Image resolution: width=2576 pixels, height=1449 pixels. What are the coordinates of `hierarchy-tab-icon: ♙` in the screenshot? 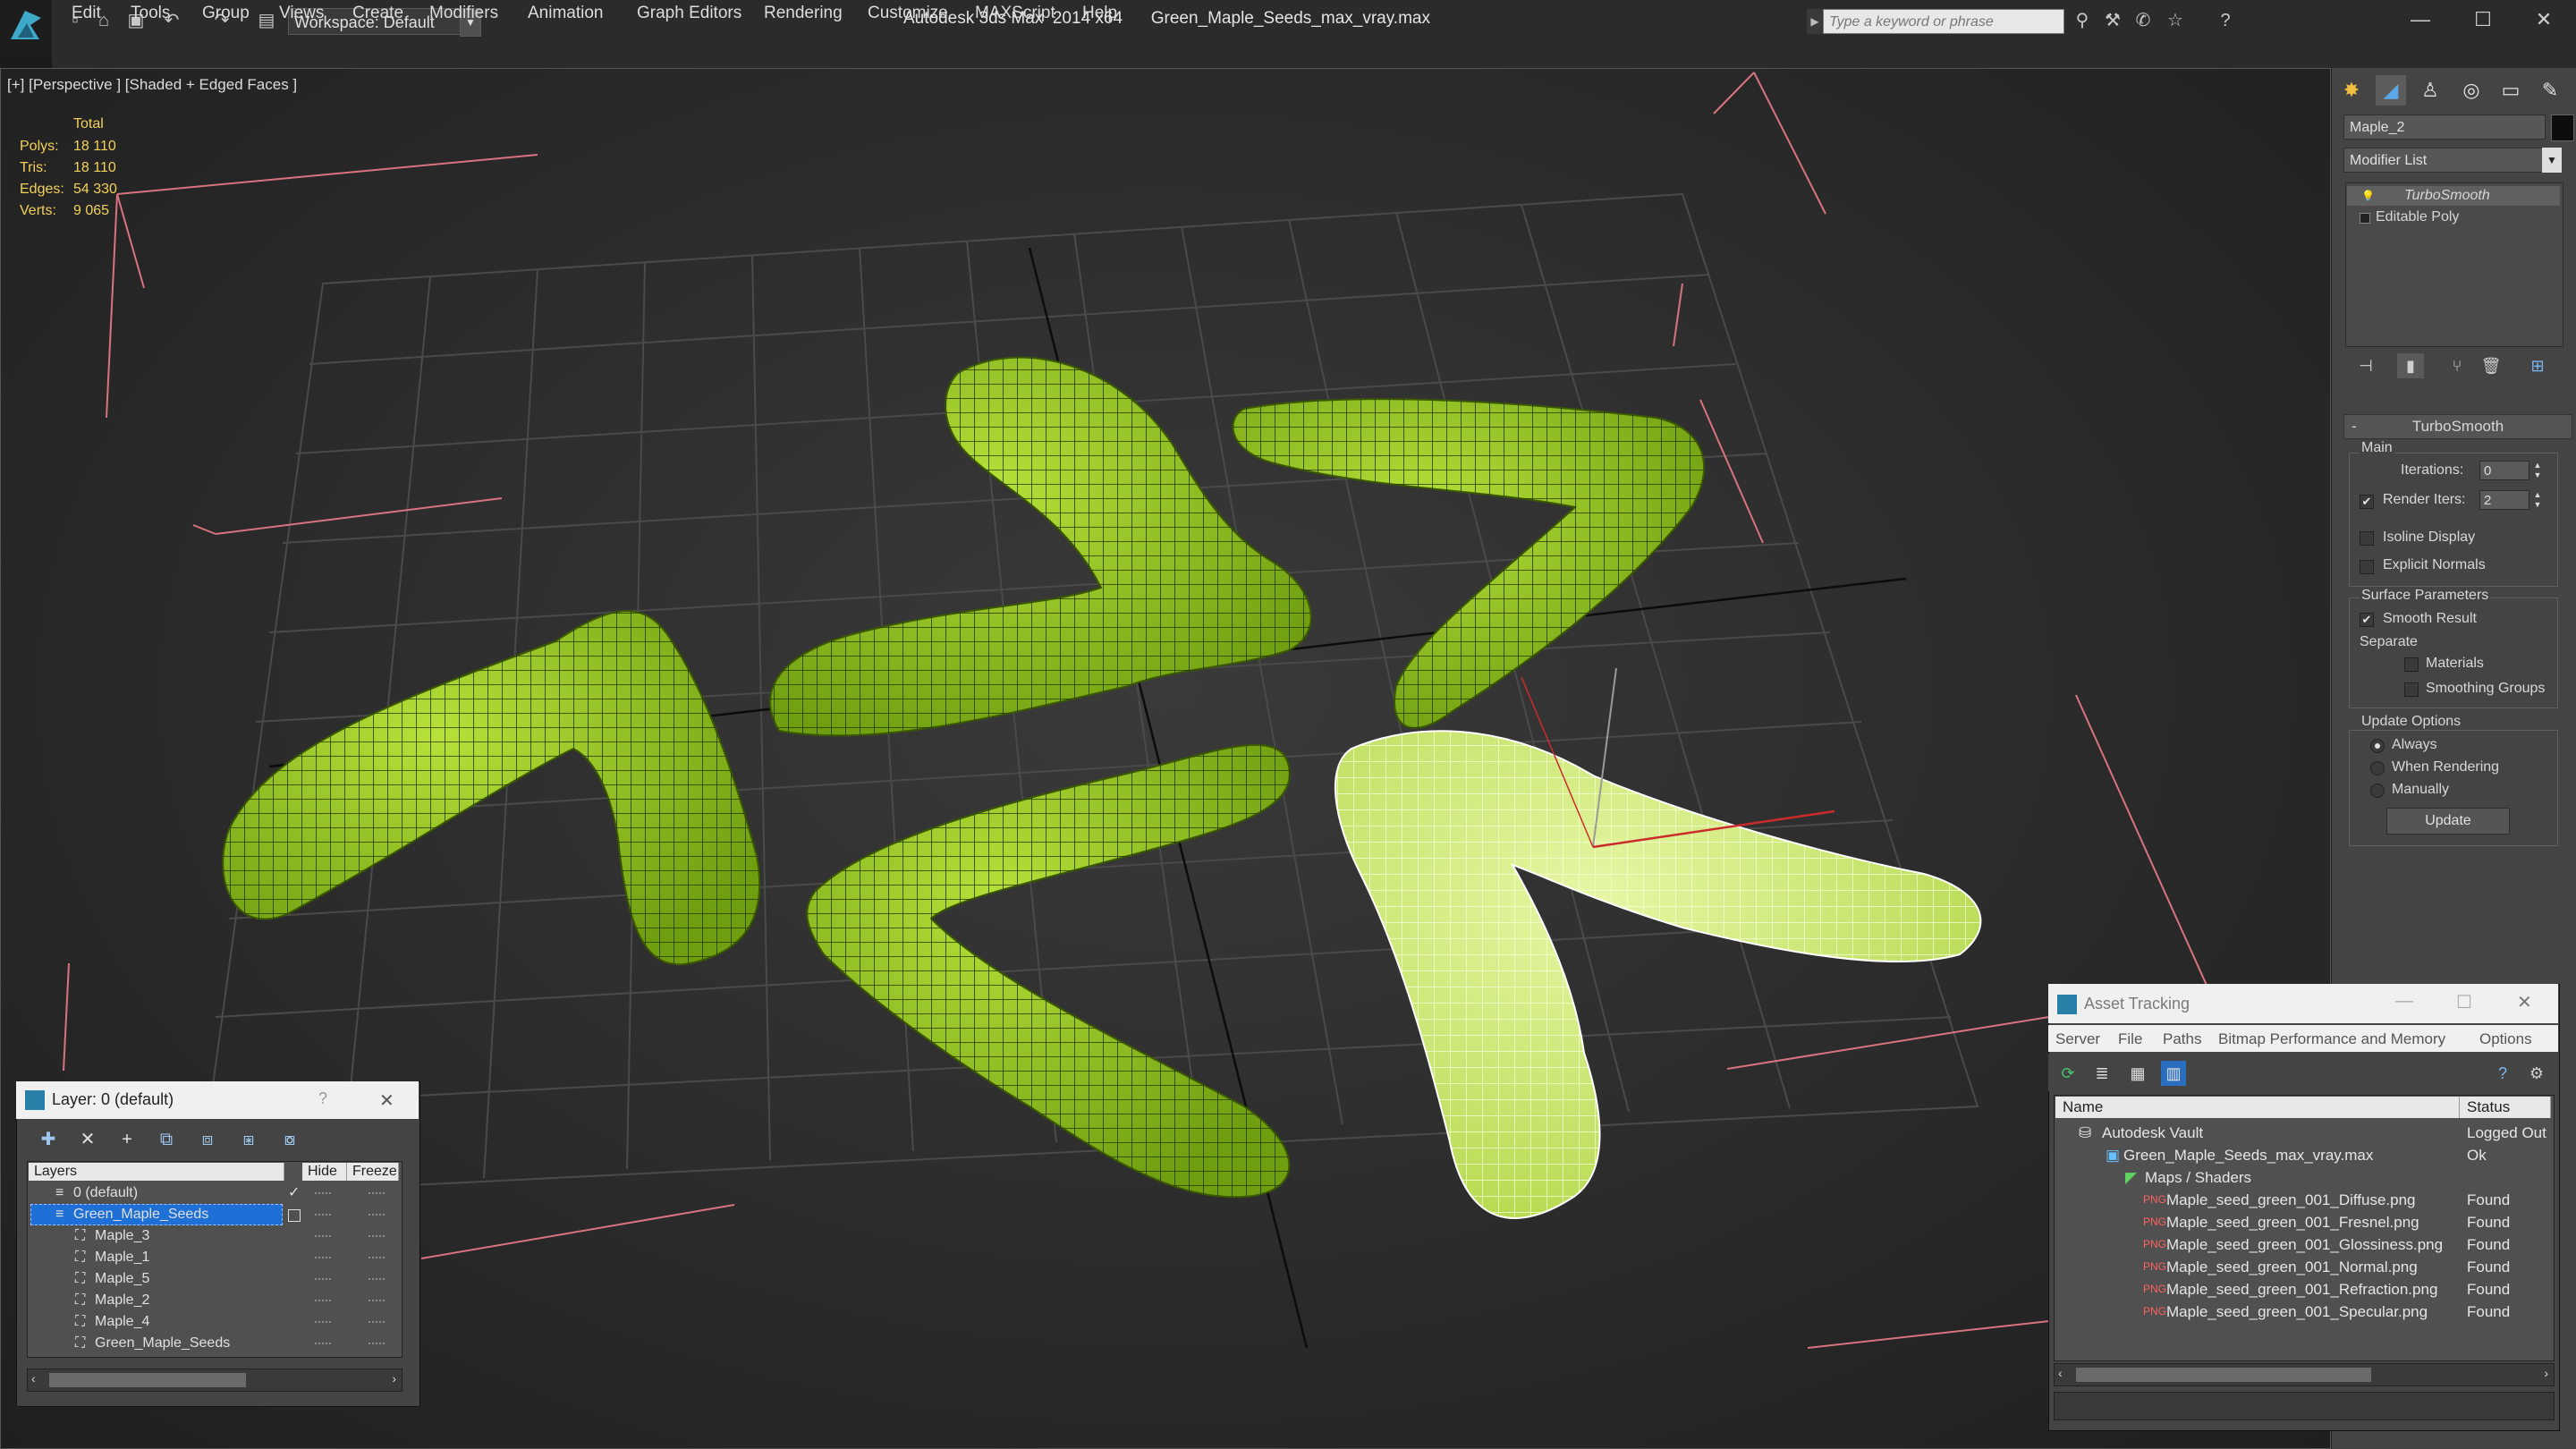 It's located at (2430, 90).